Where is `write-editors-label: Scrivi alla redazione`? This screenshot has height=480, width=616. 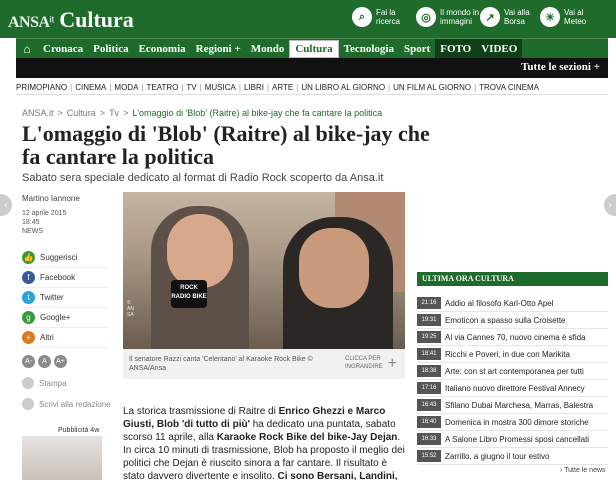 write-editors-label: Scrivi alla redazione is located at coordinates (75, 404).